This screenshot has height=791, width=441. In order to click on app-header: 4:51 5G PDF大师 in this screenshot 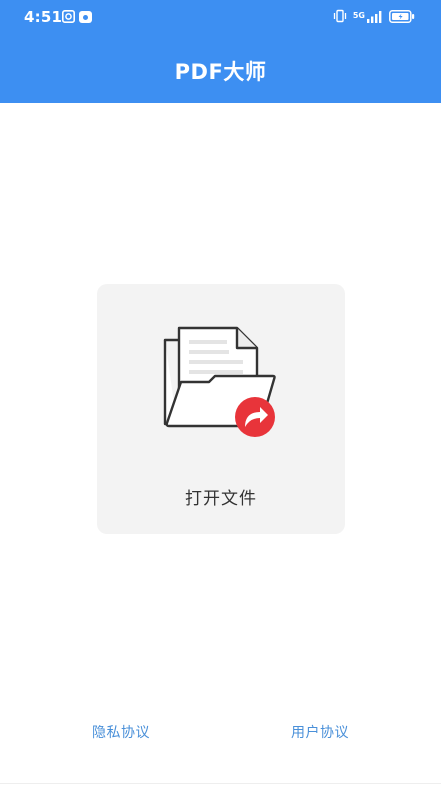, I will do `click(220, 51)`.